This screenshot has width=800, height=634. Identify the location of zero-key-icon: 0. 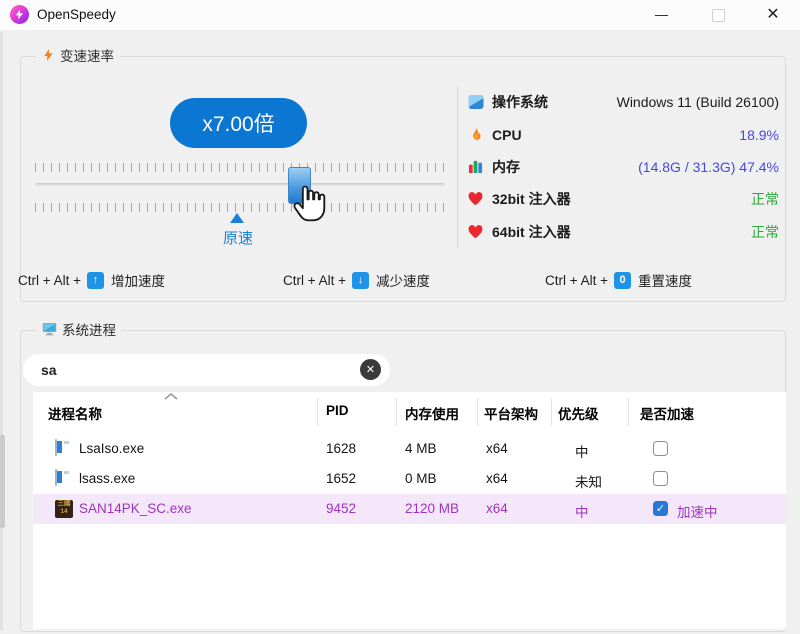
(623, 280).